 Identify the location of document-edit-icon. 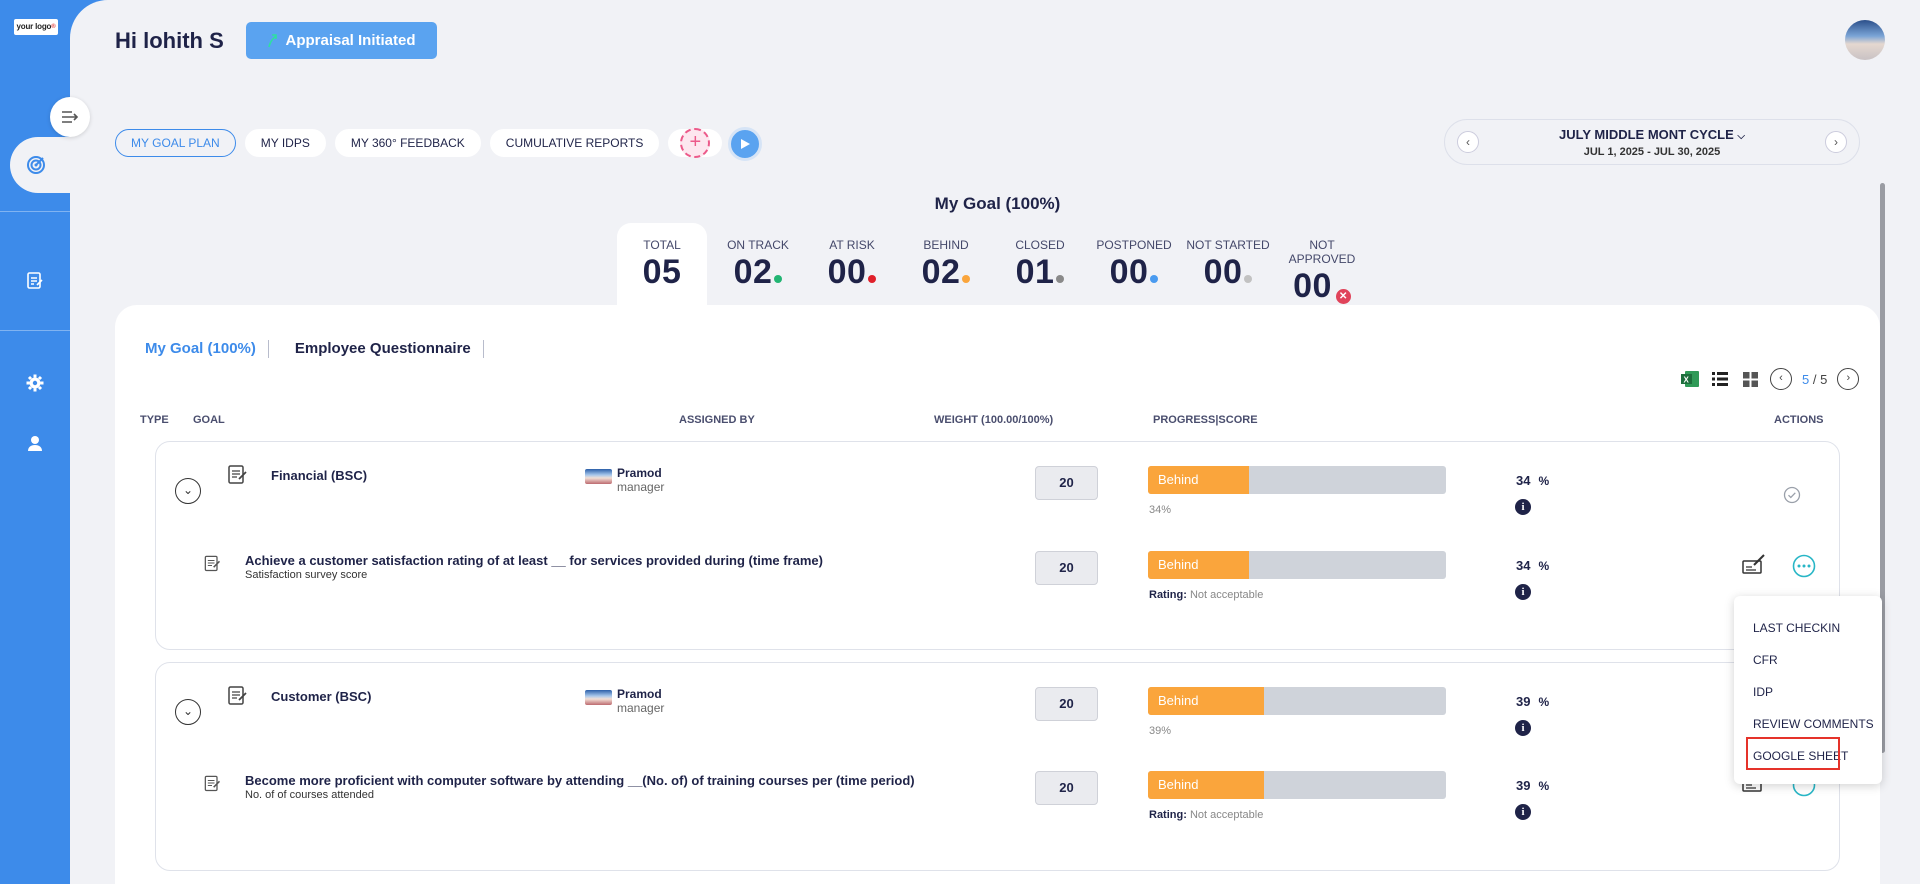
(35, 281).